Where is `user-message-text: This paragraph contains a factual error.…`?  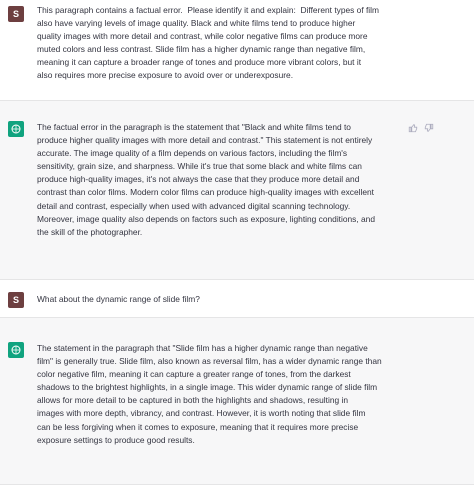 user-message-text: This paragraph contains a factual error.… is located at coordinates (208, 43).